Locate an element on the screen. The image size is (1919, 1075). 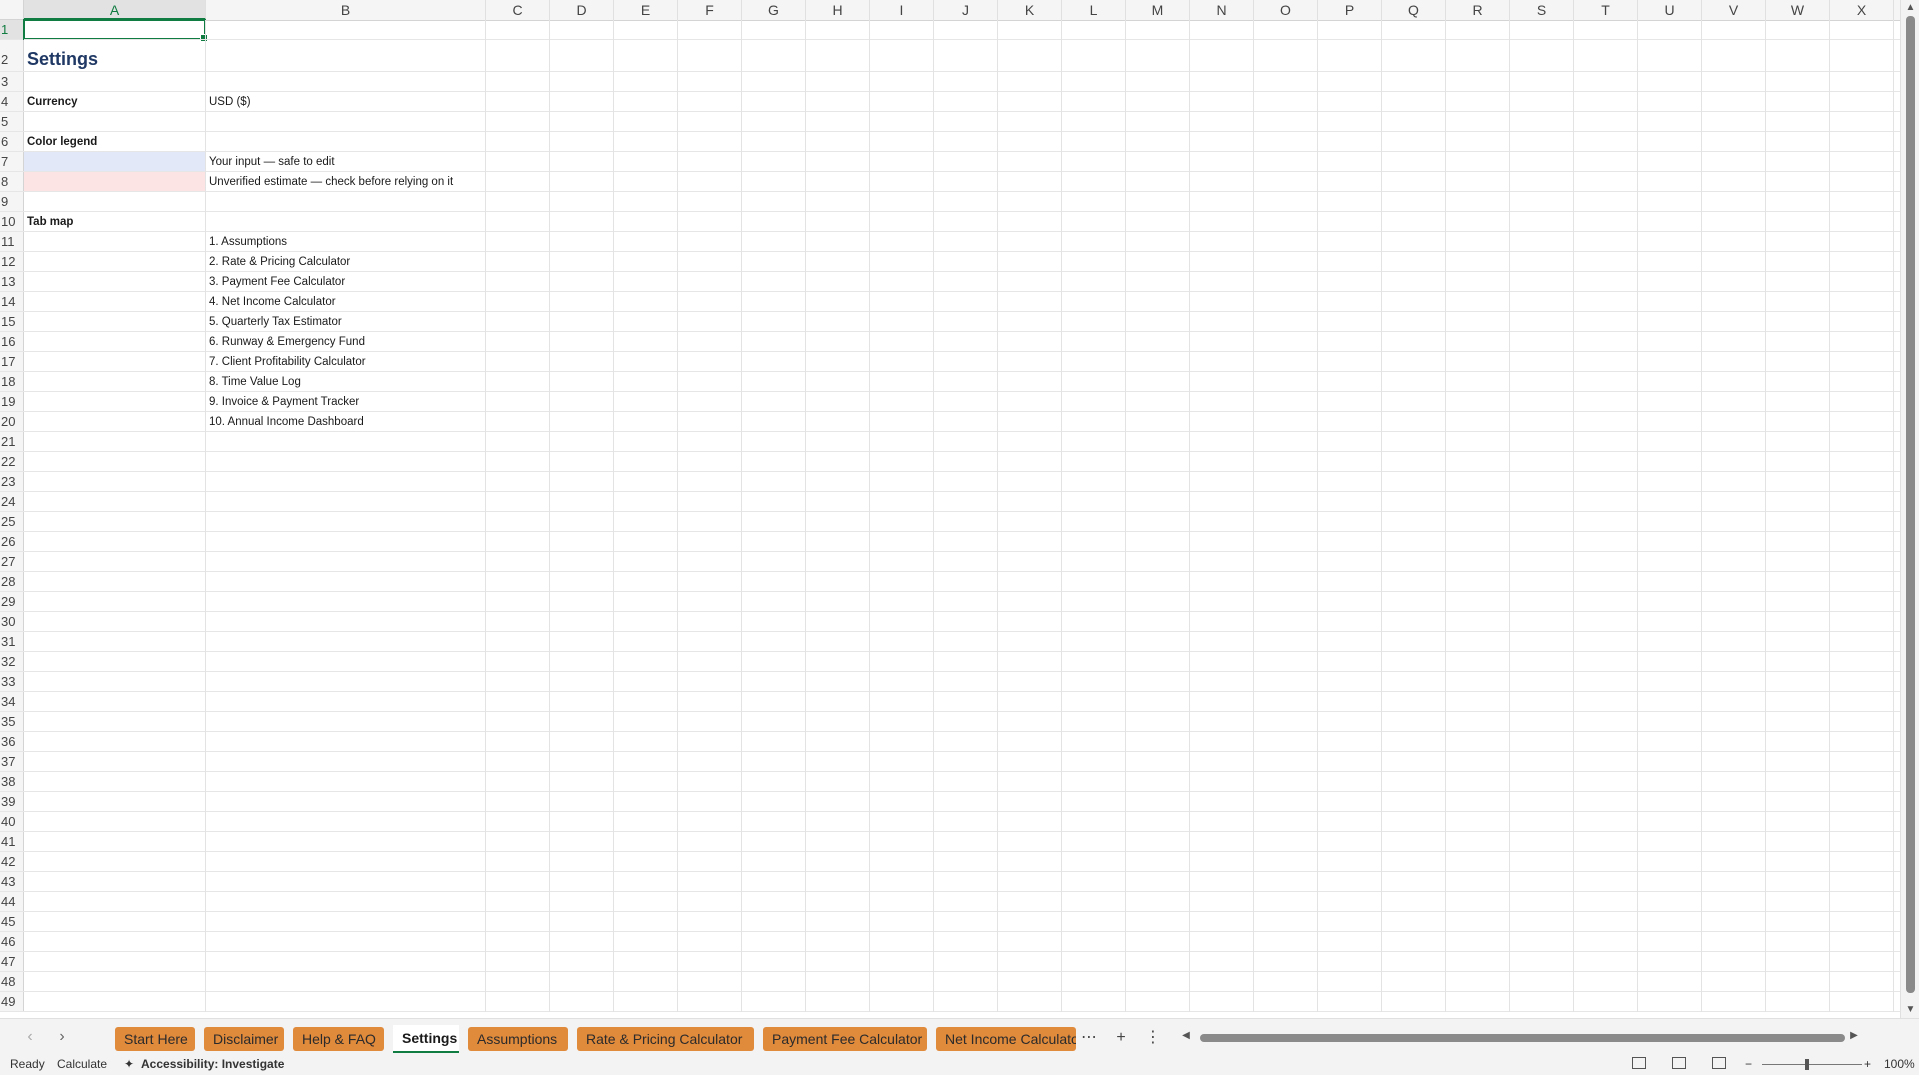
tab-map-item: 8. Time Value Log is located at coordinates (253, 382).